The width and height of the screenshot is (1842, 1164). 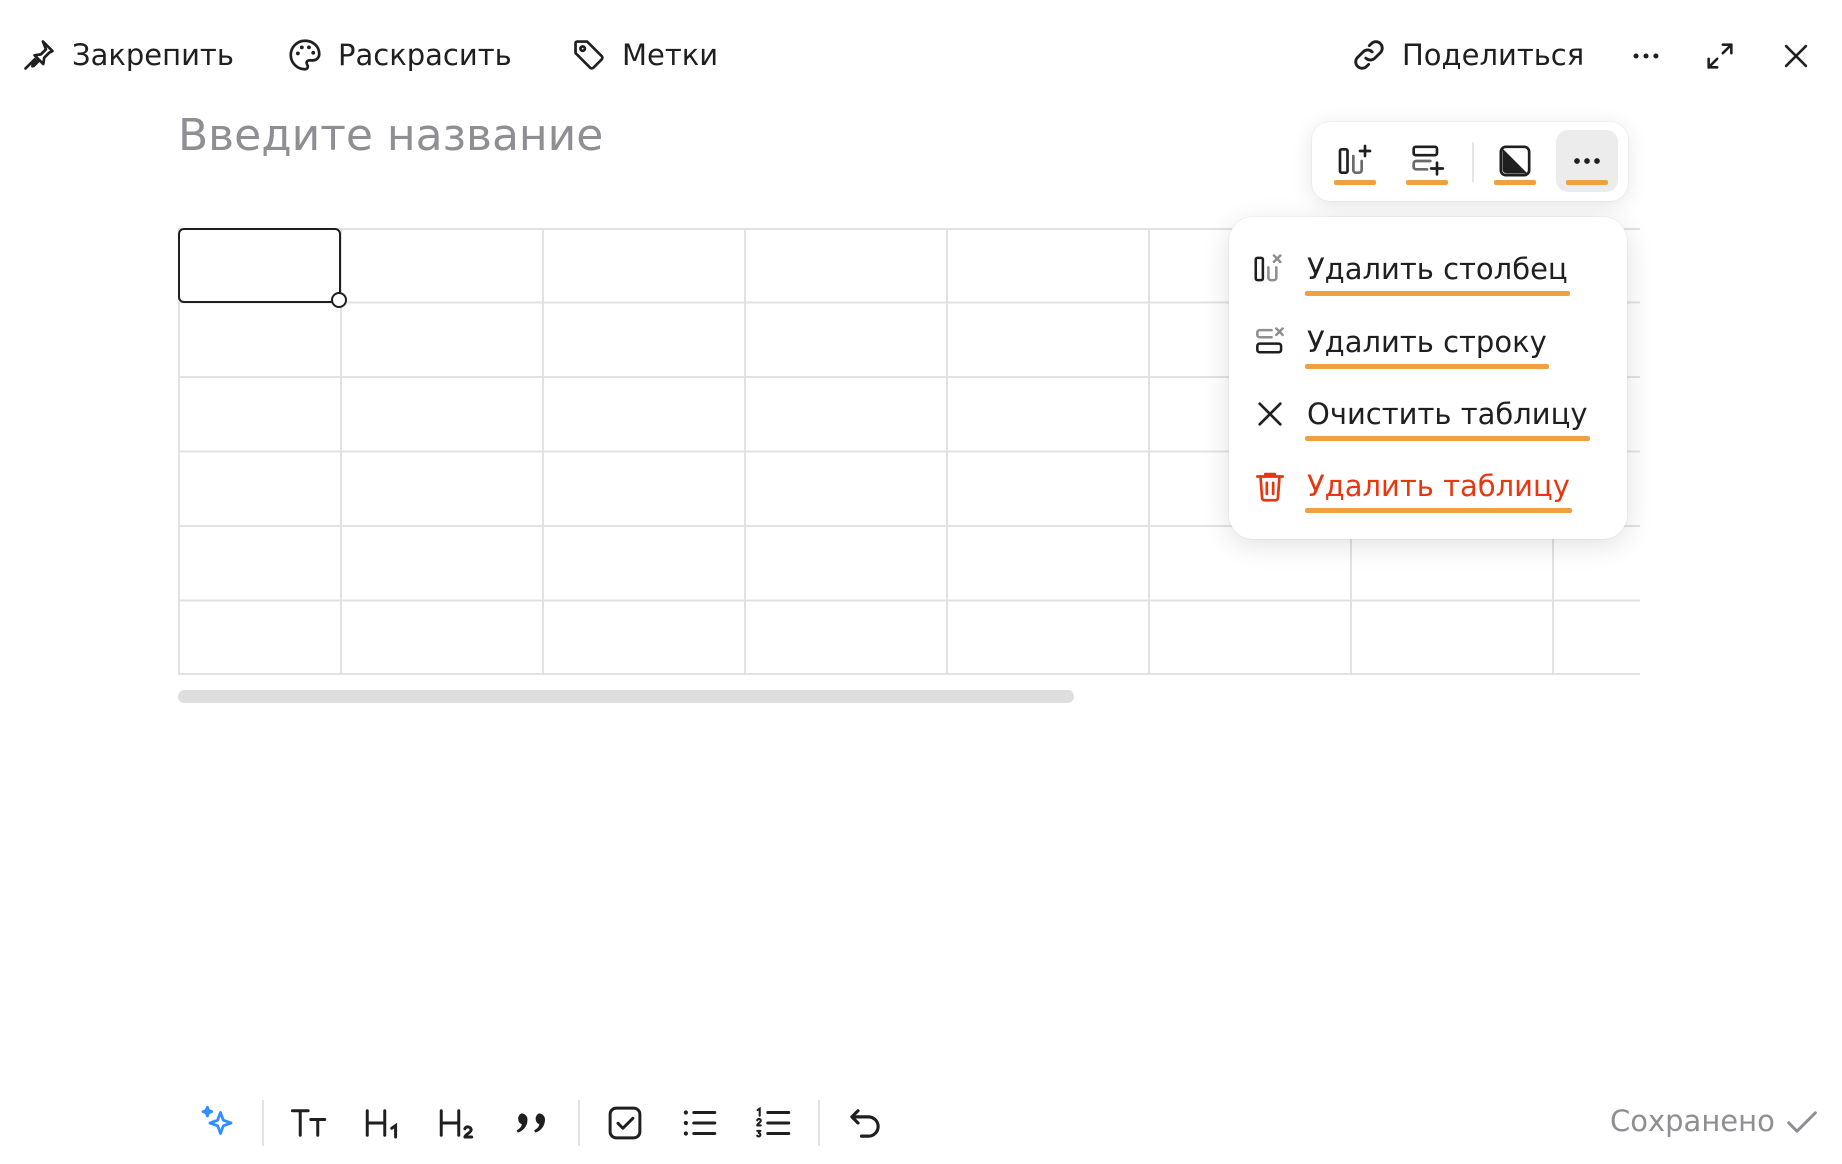 I want to click on numbered-list-button, so click(x=773, y=1123).